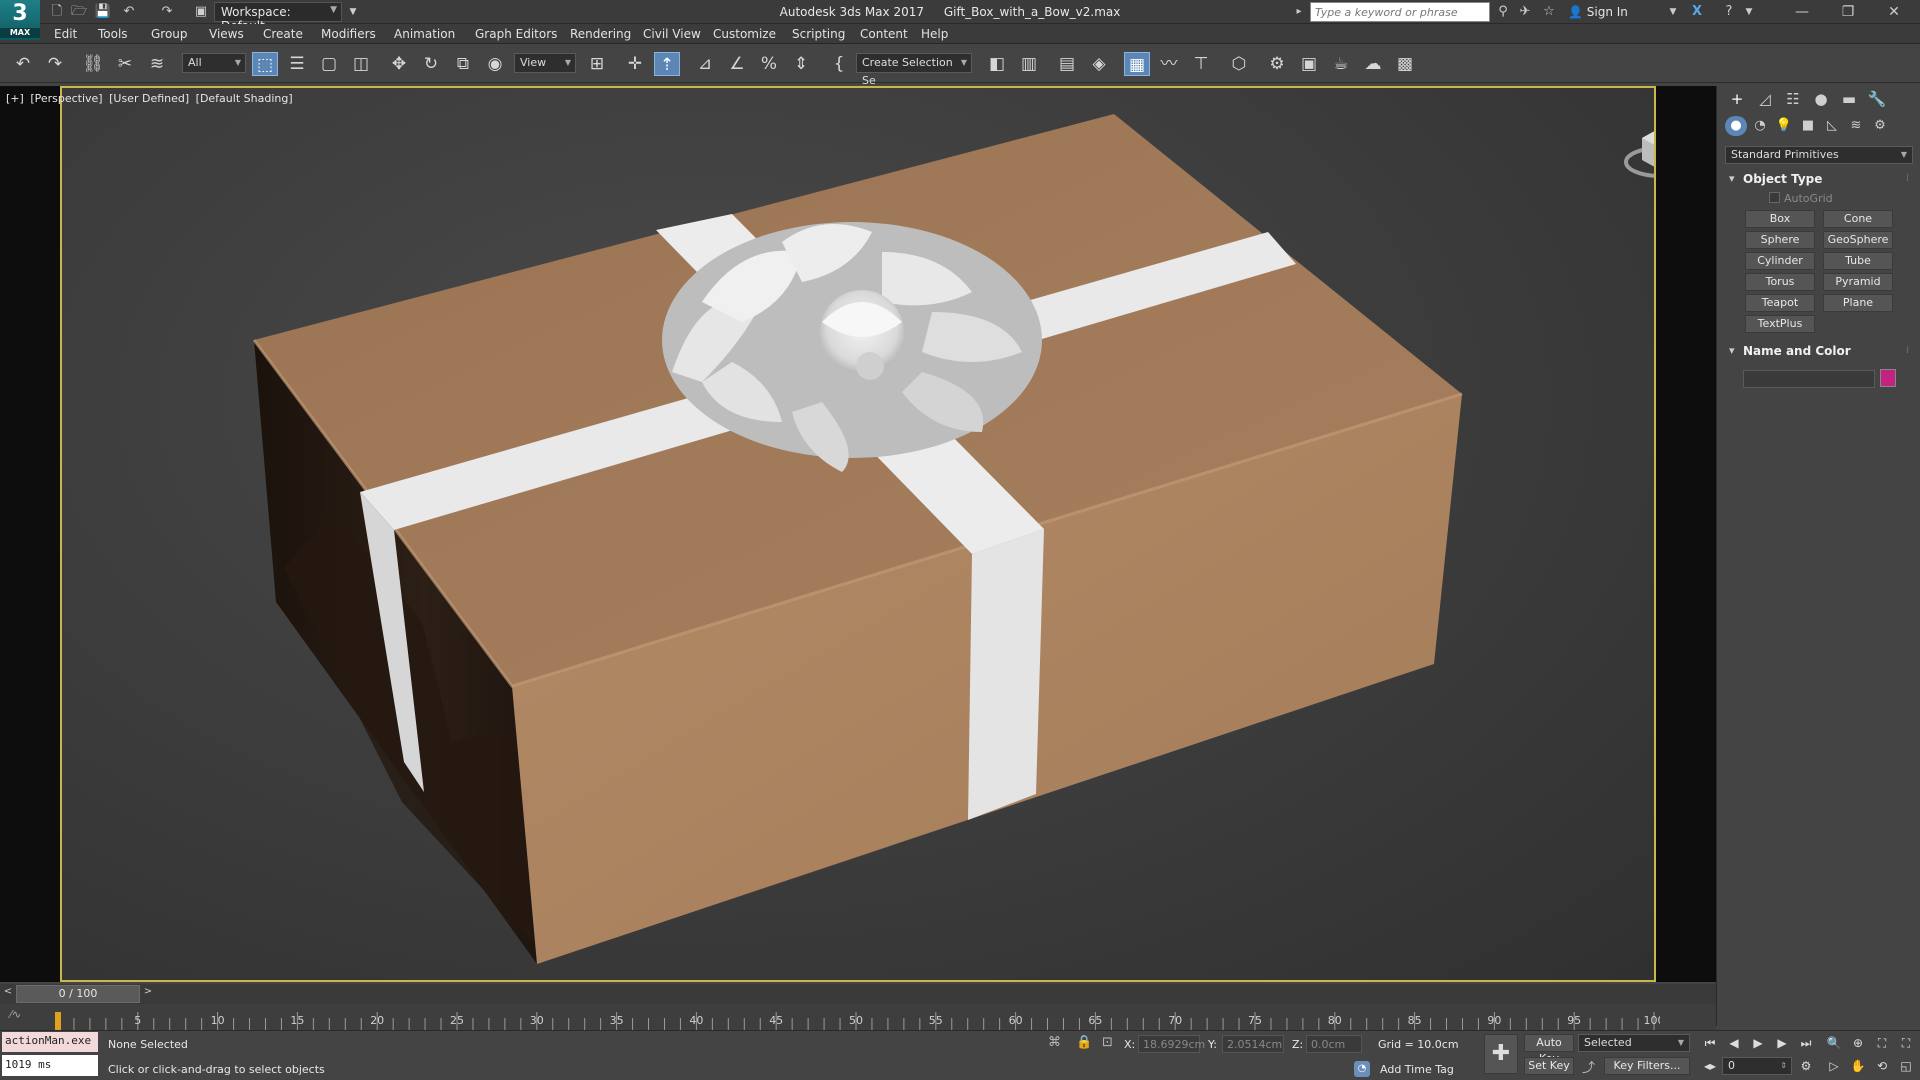 This screenshot has height=1080, width=1920. Describe the element at coordinates (1821, 99) in the screenshot. I see `motion-tab-icon: ●` at that location.